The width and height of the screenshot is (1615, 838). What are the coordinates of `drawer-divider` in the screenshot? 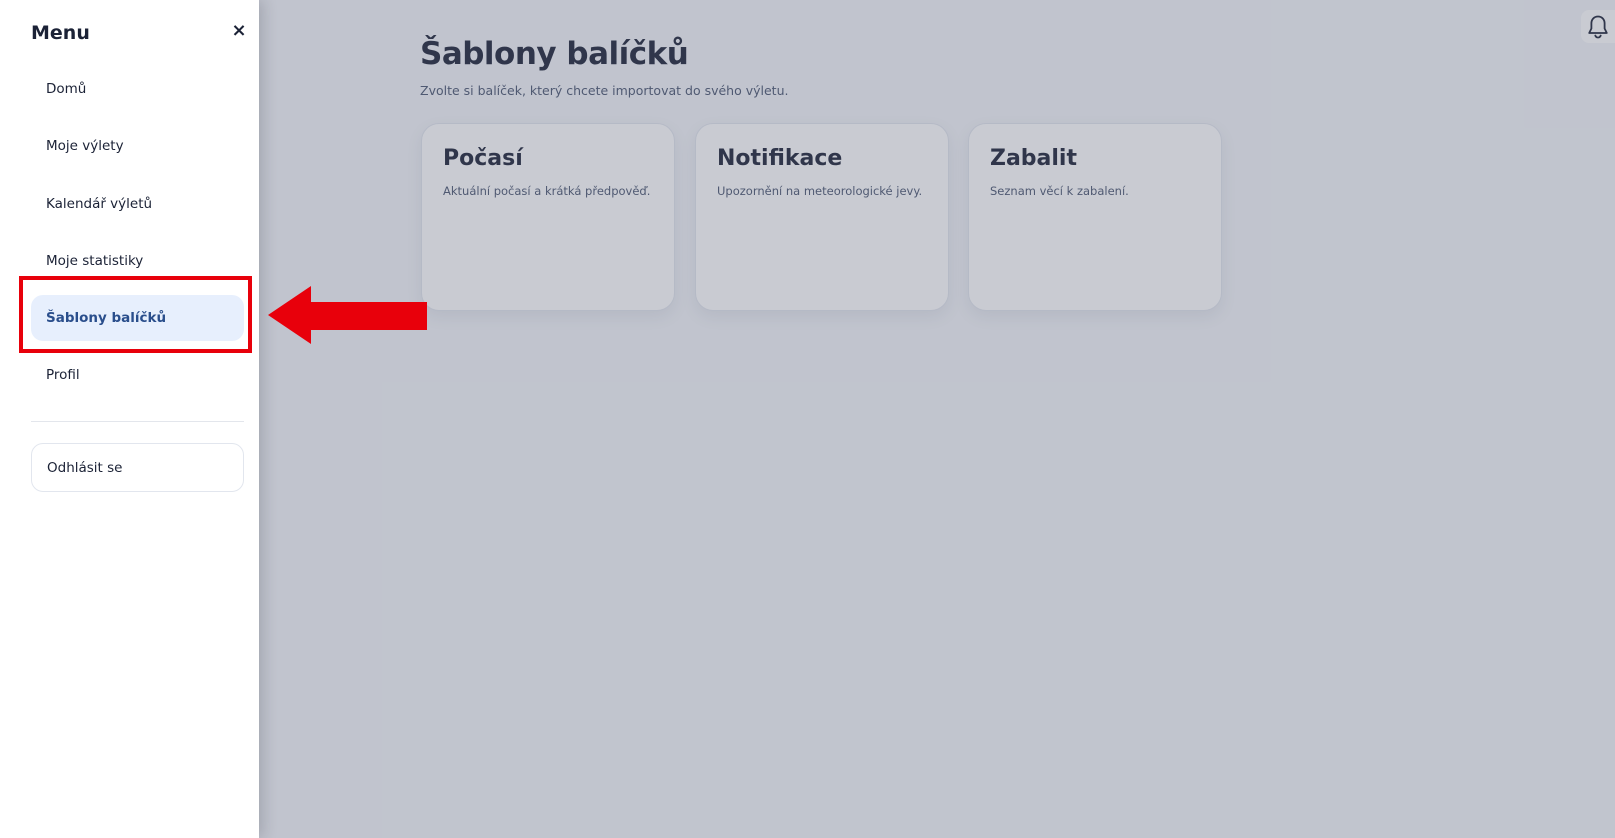 It's located at (137, 421).